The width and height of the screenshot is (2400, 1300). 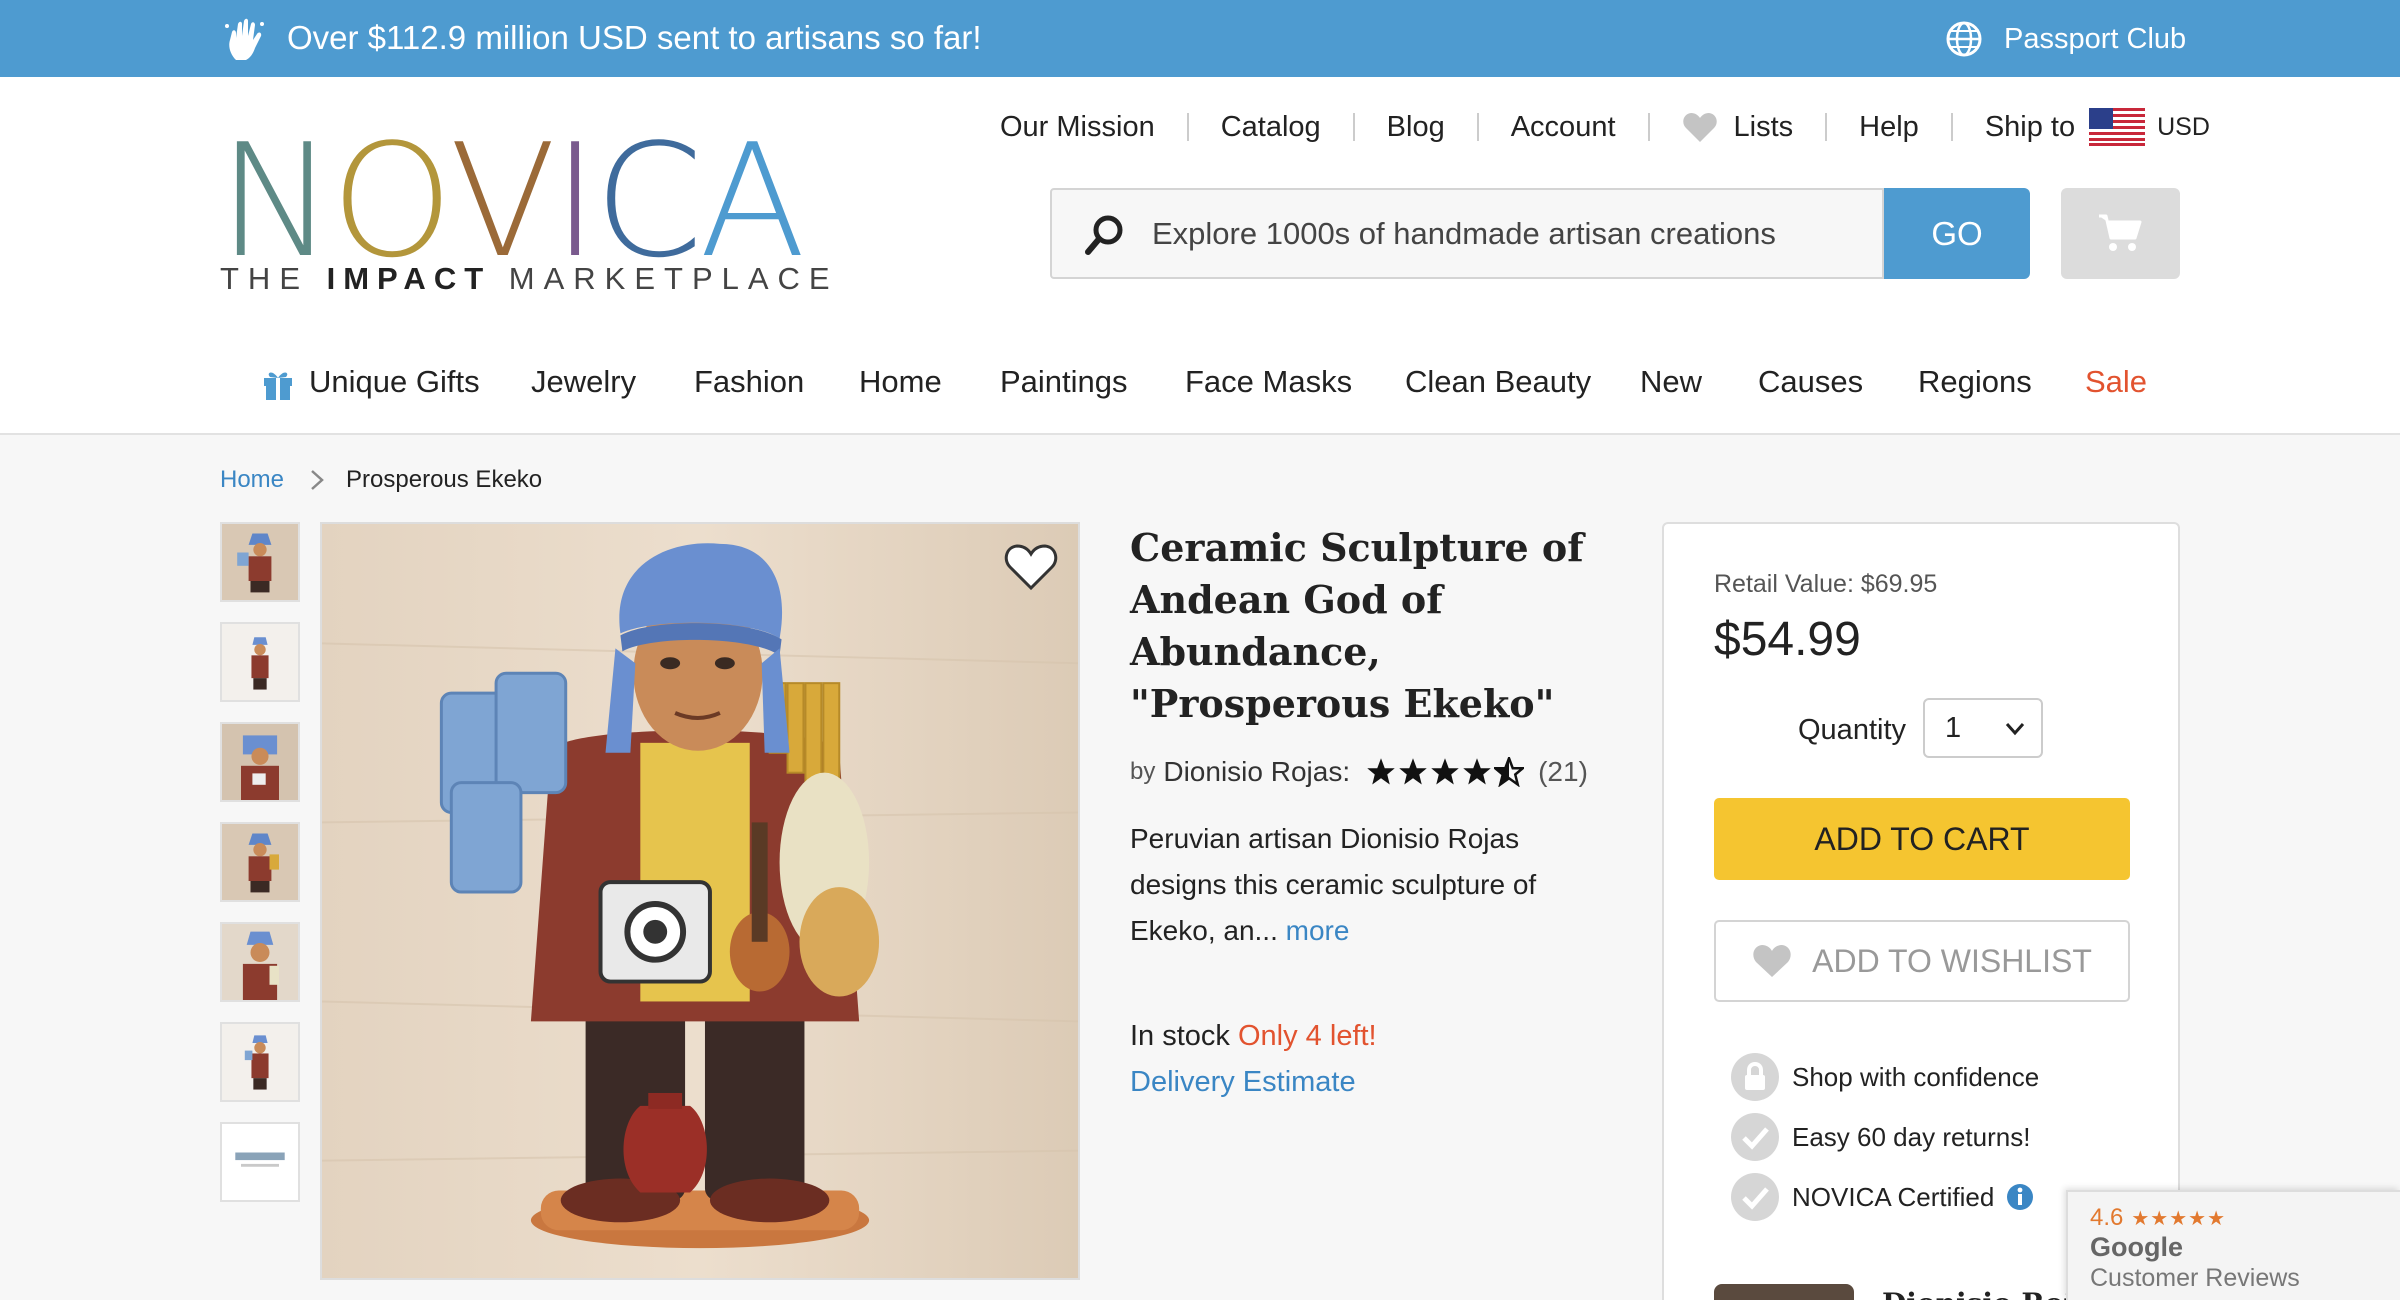 I want to click on globe-icon, so click(x=1964, y=39).